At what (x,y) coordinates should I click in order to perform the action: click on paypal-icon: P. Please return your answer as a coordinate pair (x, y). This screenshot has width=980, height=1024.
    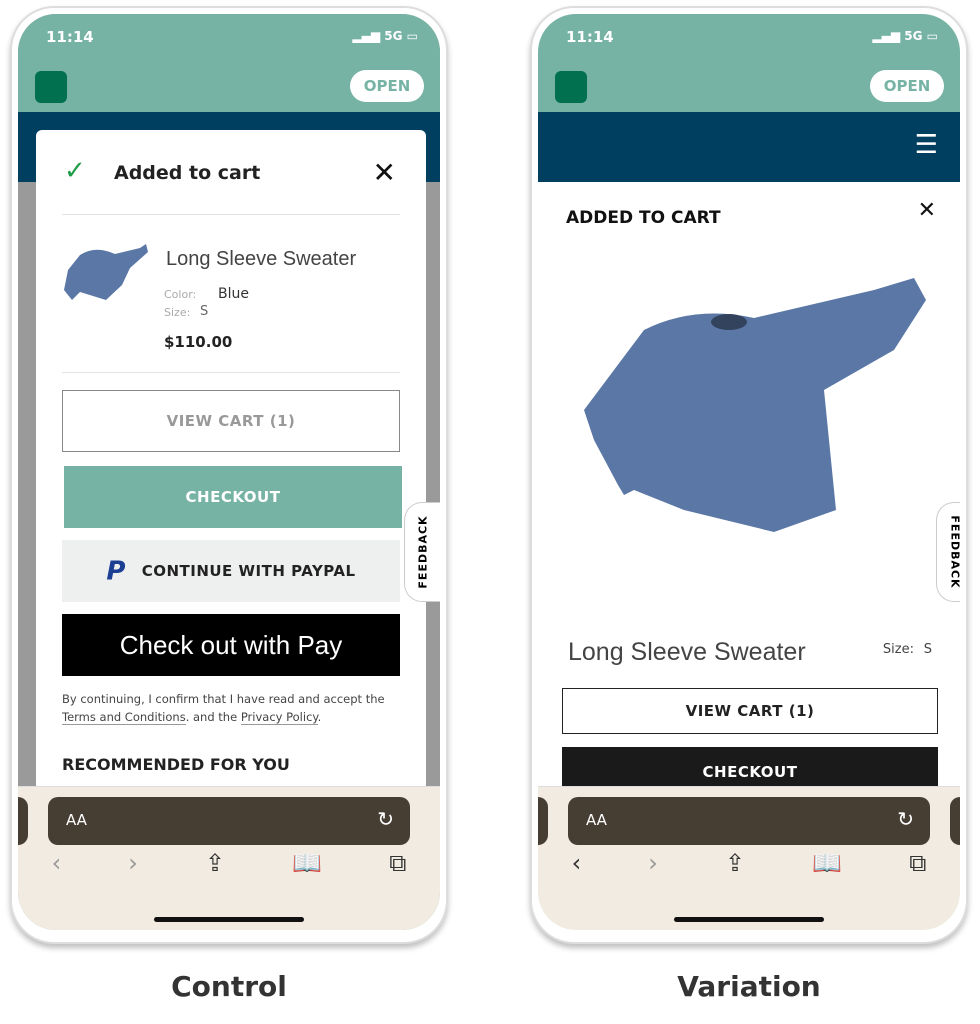
    Looking at the image, I should click on (116, 571).